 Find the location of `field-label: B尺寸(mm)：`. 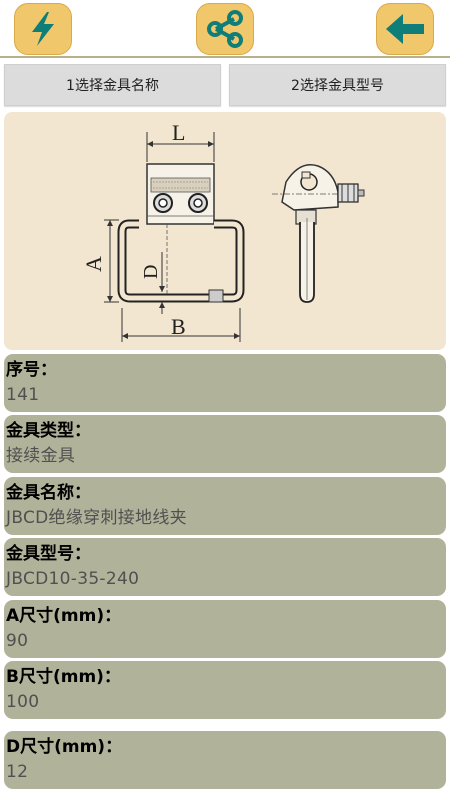

field-label: B尺寸(mm)： is located at coordinates (63, 677).